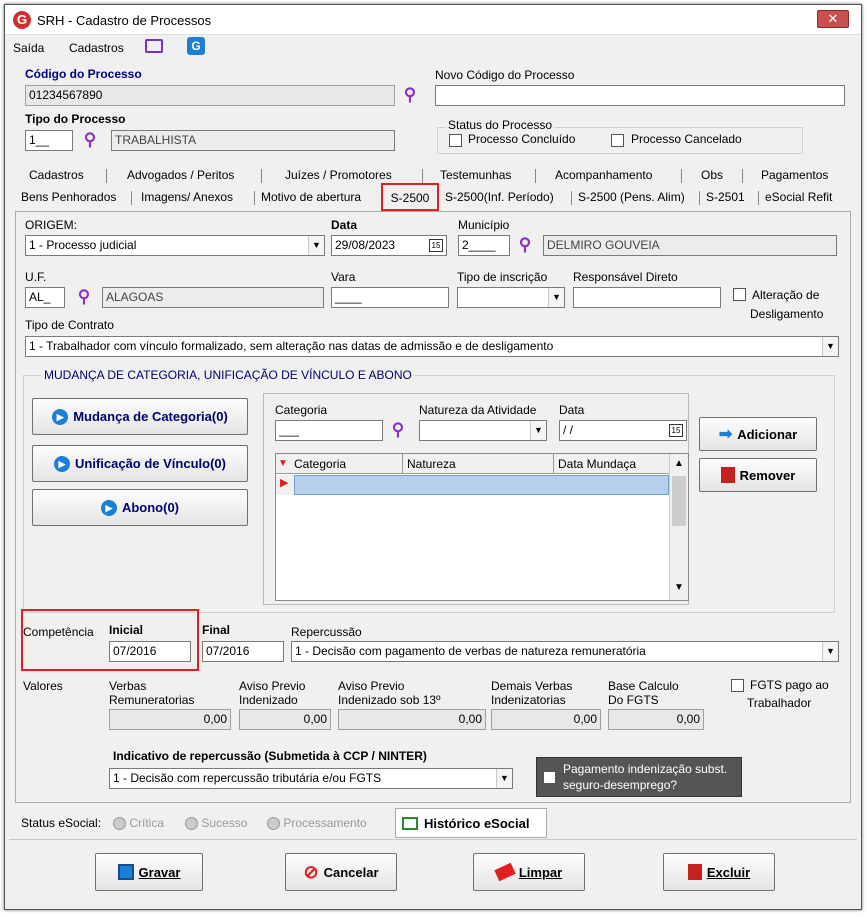  What do you see at coordinates (243, 651) in the screenshot?
I see `final-field: 07/2016` at bounding box center [243, 651].